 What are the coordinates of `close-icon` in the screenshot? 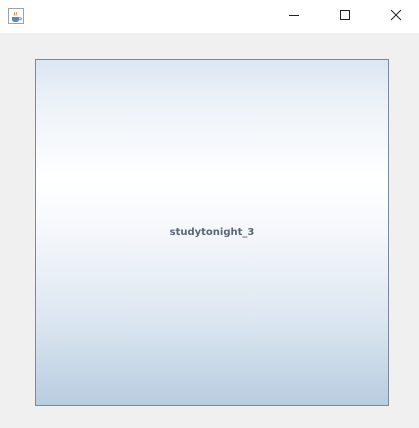 It's located at (396, 17).